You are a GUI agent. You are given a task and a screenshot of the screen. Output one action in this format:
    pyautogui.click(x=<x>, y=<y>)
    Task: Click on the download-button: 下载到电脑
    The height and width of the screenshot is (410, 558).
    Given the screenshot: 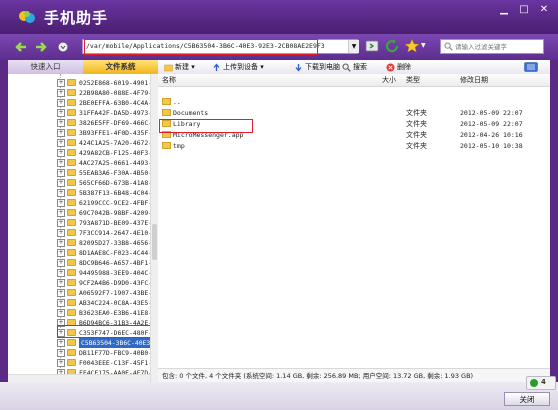 What is the action you would take?
    pyautogui.click(x=317, y=67)
    